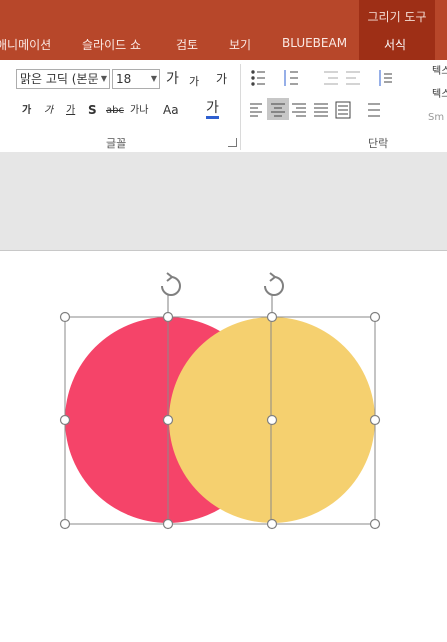 The height and width of the screenshot is (642, 447). I want to click on grow-font-button: 가, so click(172, 79).